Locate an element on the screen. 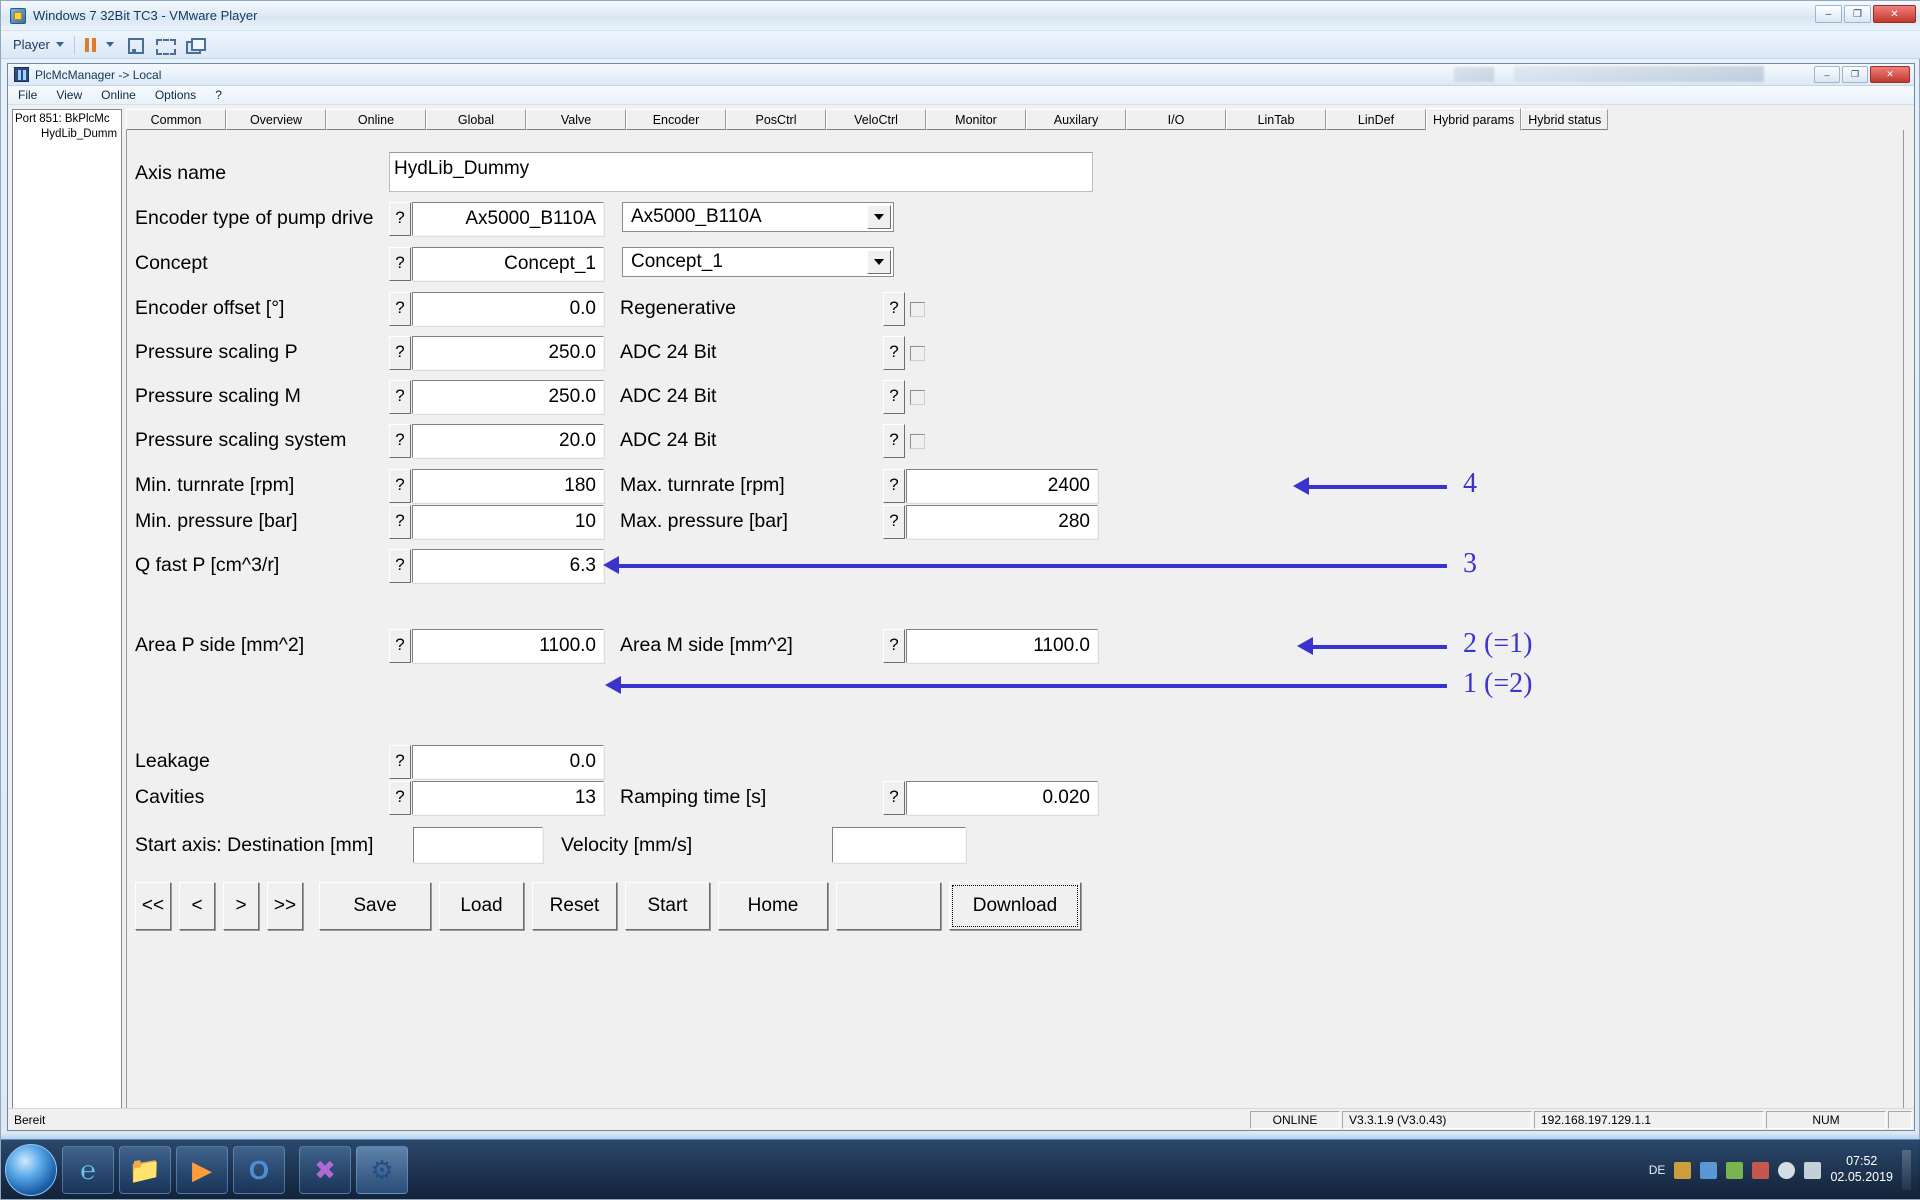 This screenshot has width=1920, height=1200. taskbar-visual-studio-icon: ✖ is located at coordinates (325, 1169).